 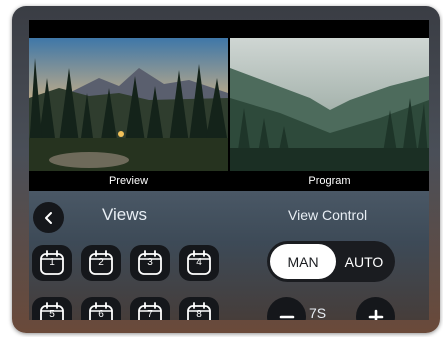 I want to click on interval-value: 7S, so click(x=318, y=312).